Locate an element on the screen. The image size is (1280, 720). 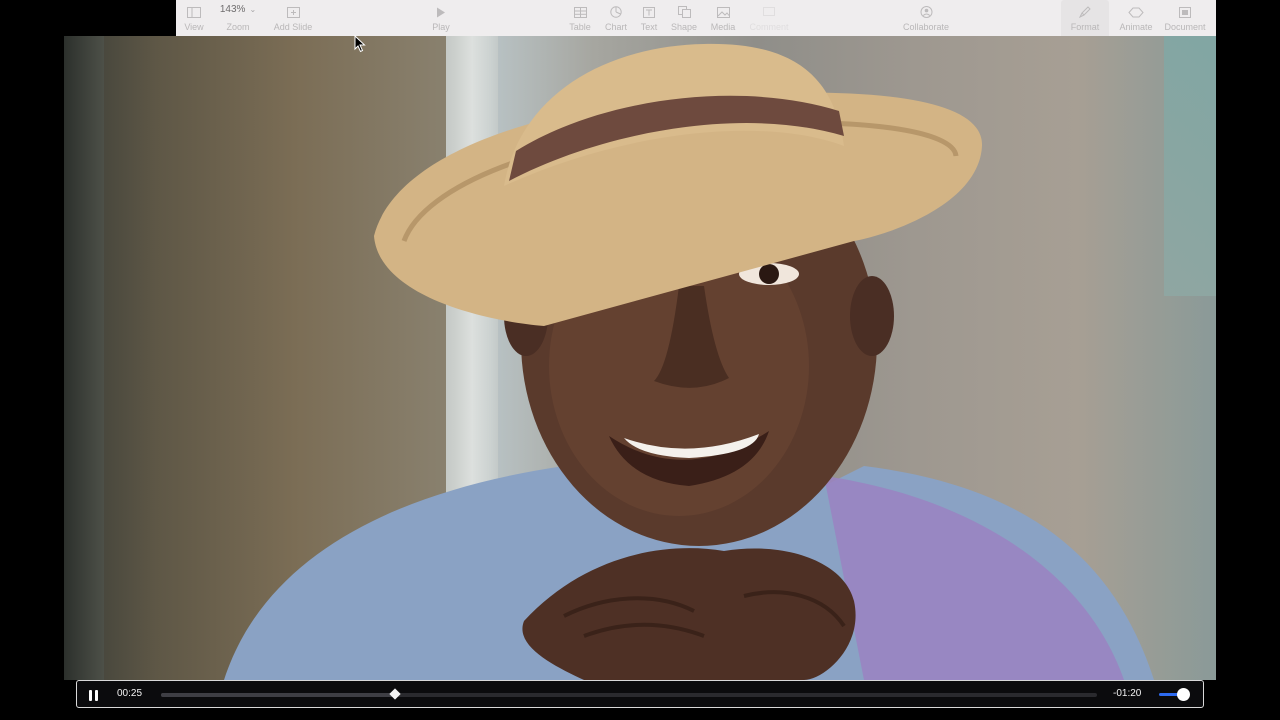
current-time: 00:25 is located at coordinates (130, 693).